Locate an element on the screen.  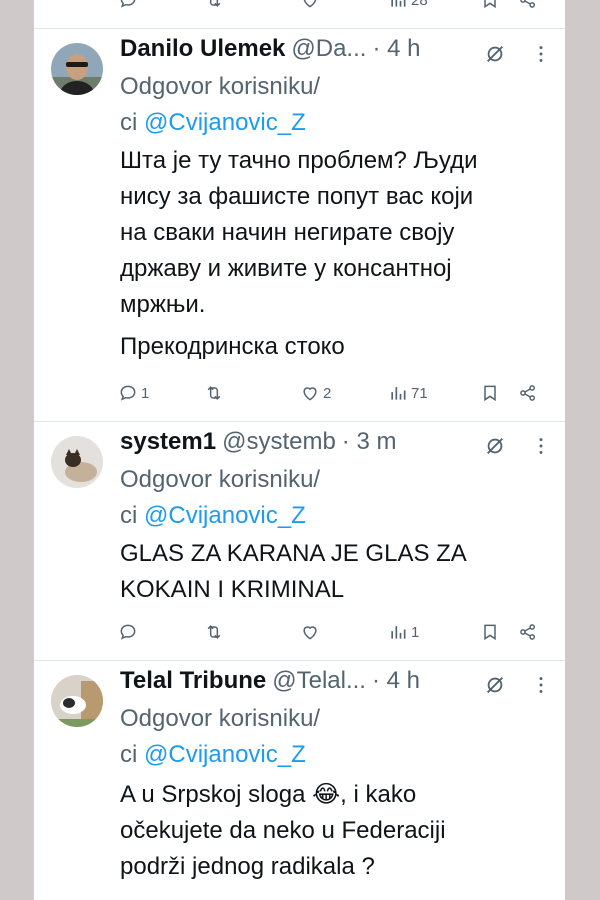
tweet-text-line: државу и живите у консантној is located at coordinates (286, 268).